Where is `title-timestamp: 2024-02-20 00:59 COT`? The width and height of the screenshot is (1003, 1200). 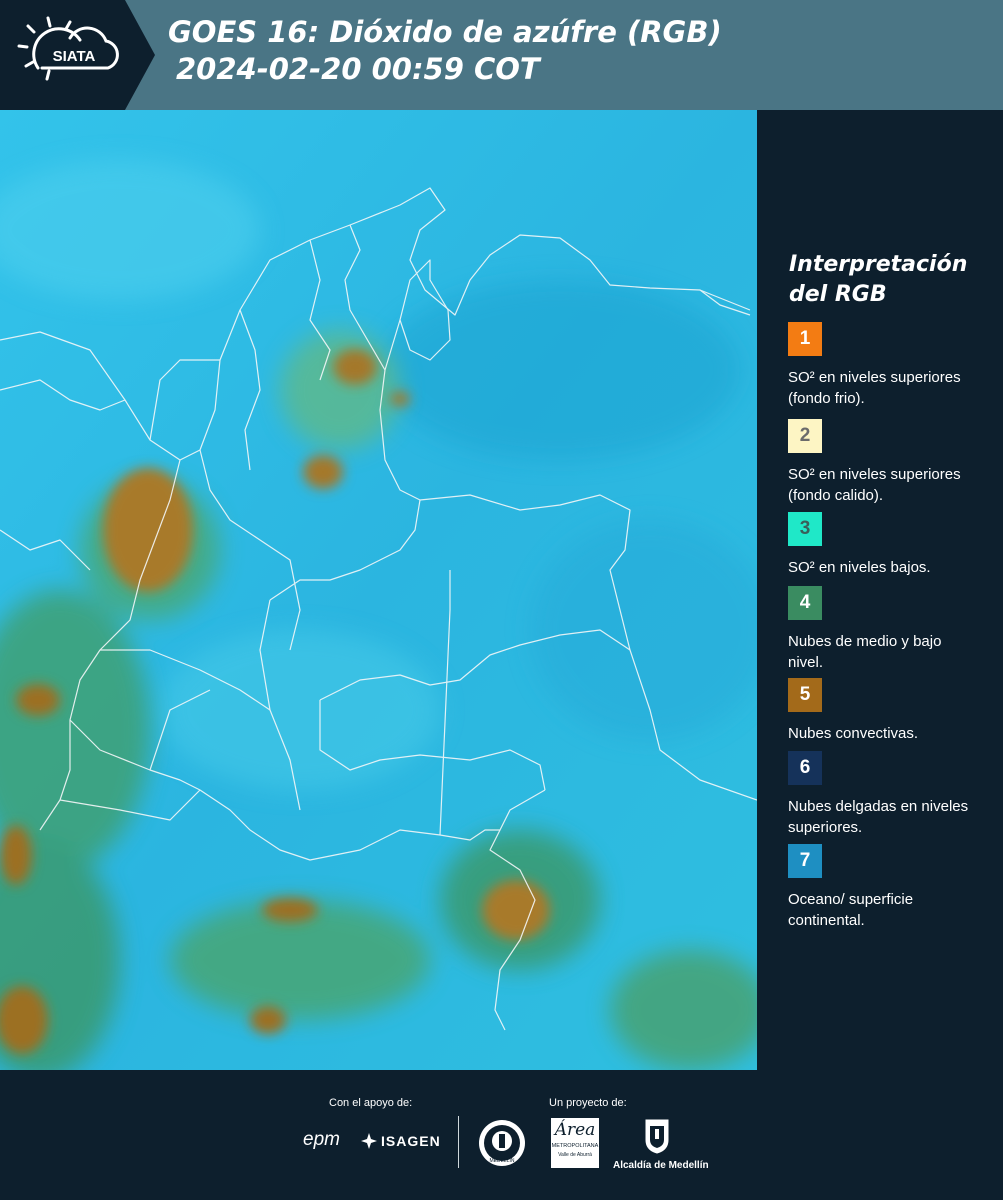
title-timestamp: 2024-02-20 00:59 COT is located at coordinates (358, 69).